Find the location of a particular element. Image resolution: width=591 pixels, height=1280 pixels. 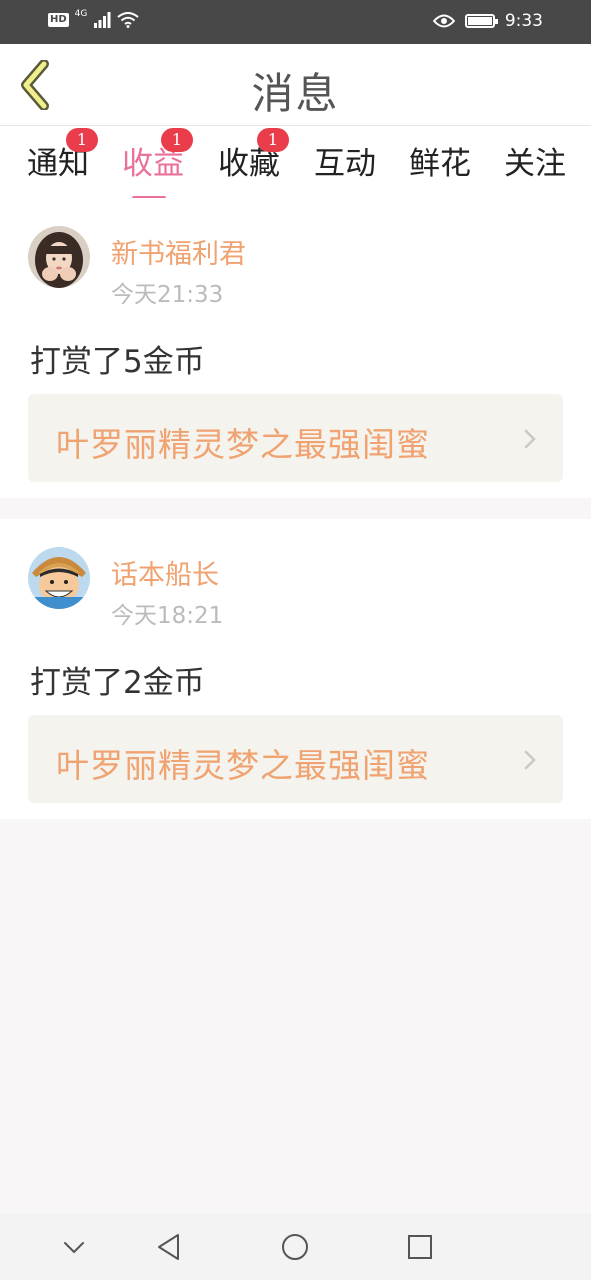

clock: 9:33 is located at coordinates (523, 21).